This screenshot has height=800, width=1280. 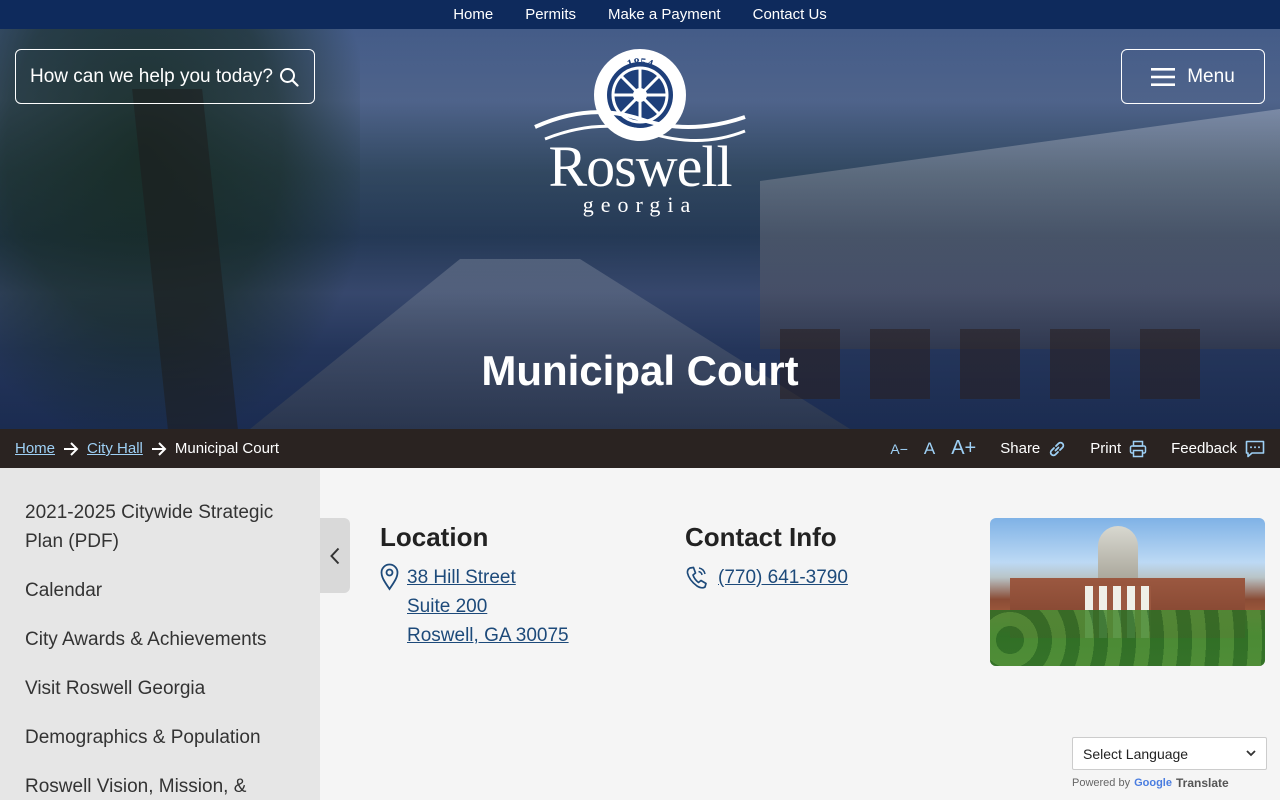 I want to click on sidebar-item-strategic-plan: 2021-2025 Citywide Strategic Plan (PDF), so click(x=160, y=527).